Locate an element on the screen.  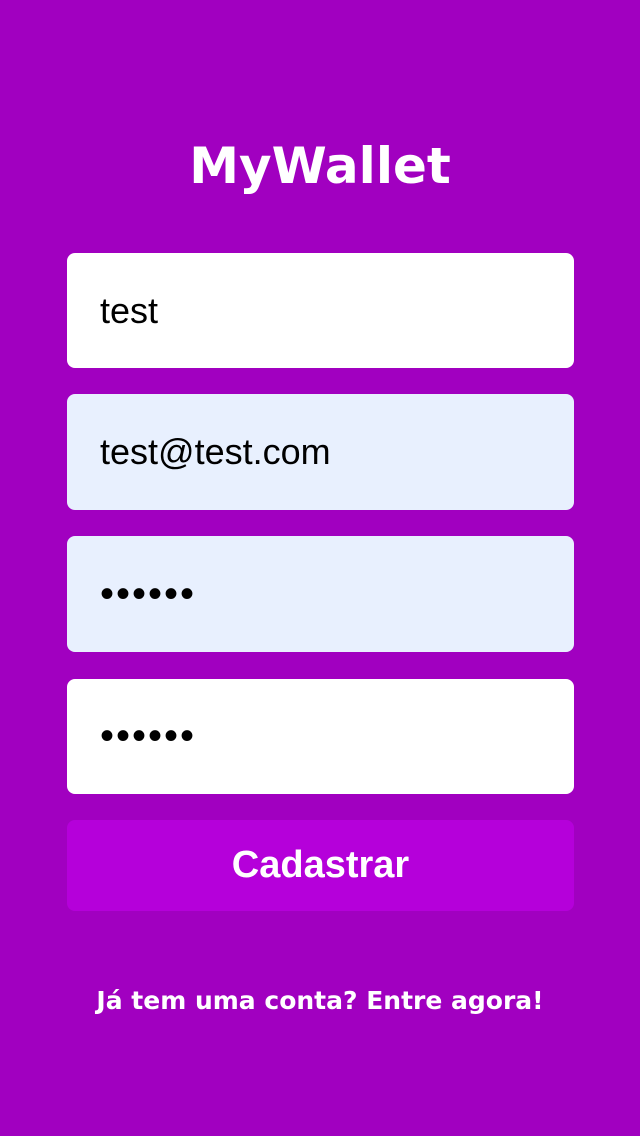
name-input is located at coordinates (320, 310).